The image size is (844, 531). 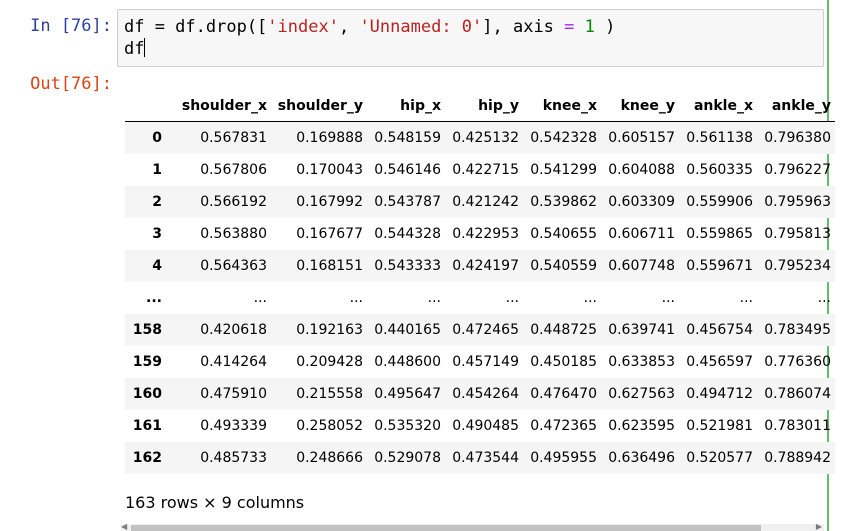 I want to click on row-index: 161, so click(x=147, y=426).